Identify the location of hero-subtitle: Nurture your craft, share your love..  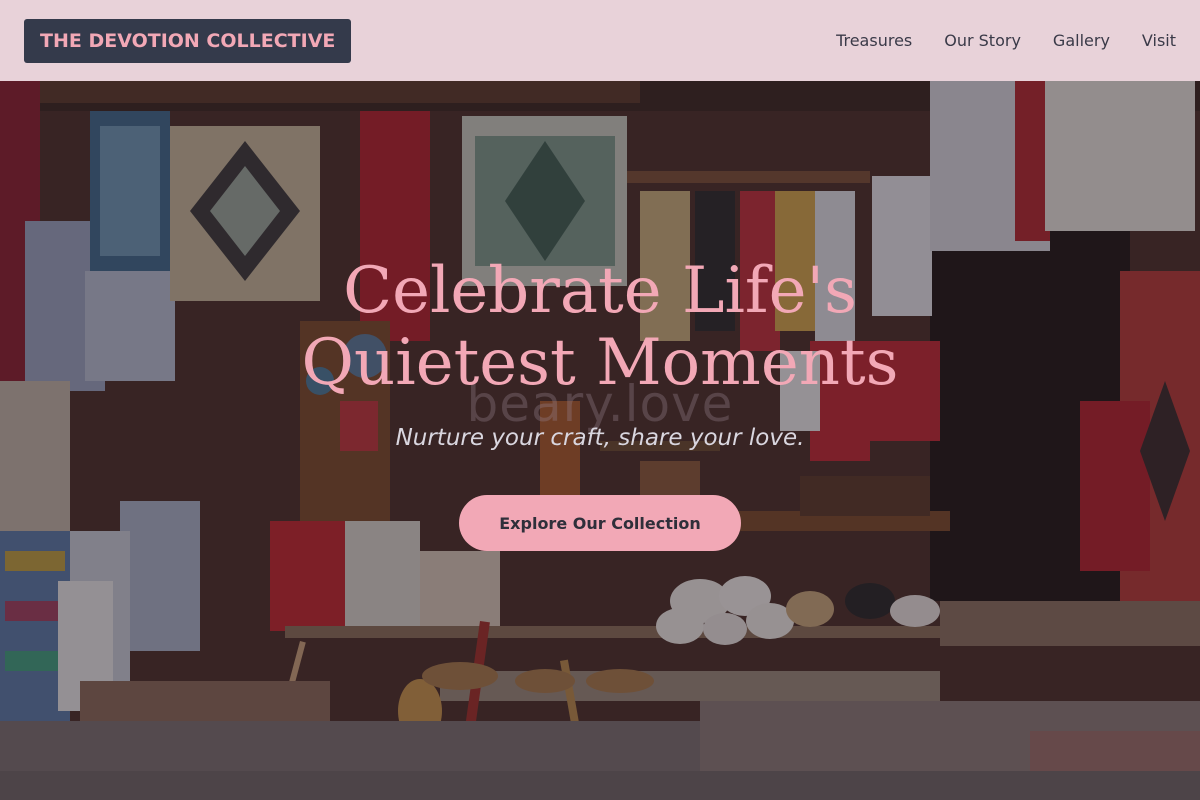
(600, 438).